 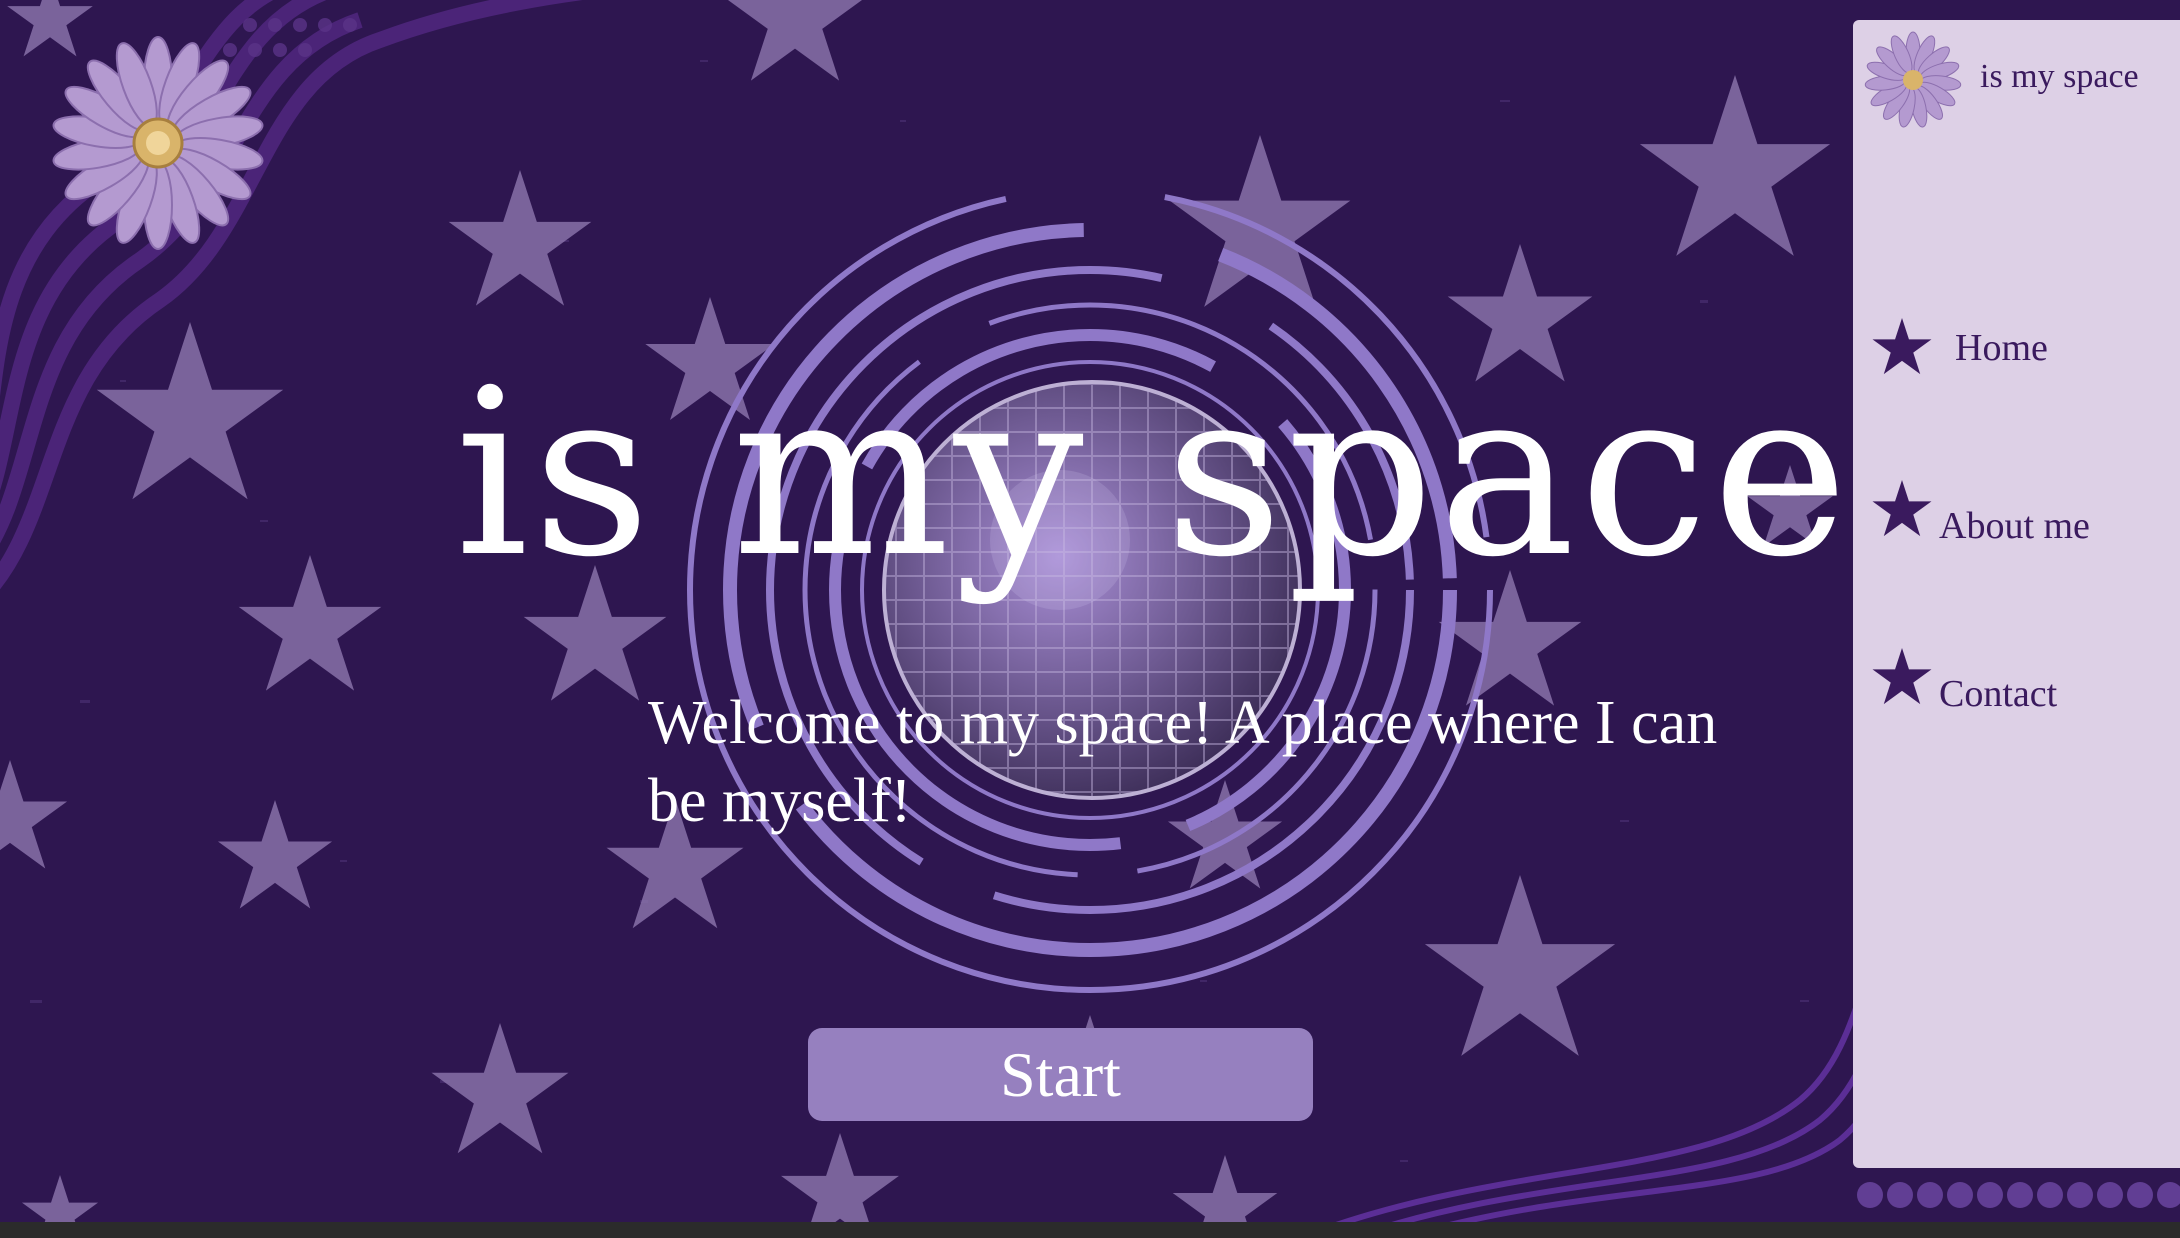 I want to click on nav-label-about-me: About me, so click(x=2014, y=526).